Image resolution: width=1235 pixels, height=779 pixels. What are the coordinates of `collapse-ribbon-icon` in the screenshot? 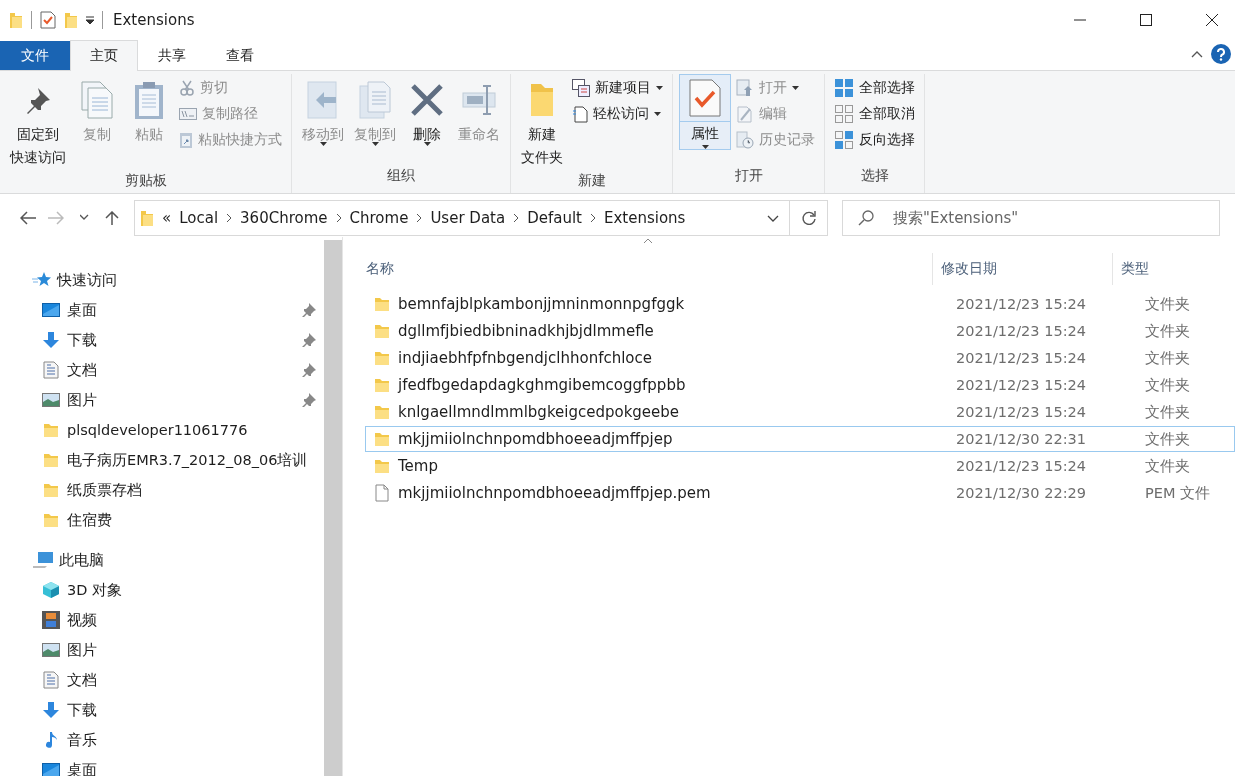 It's located at (1197, 54).